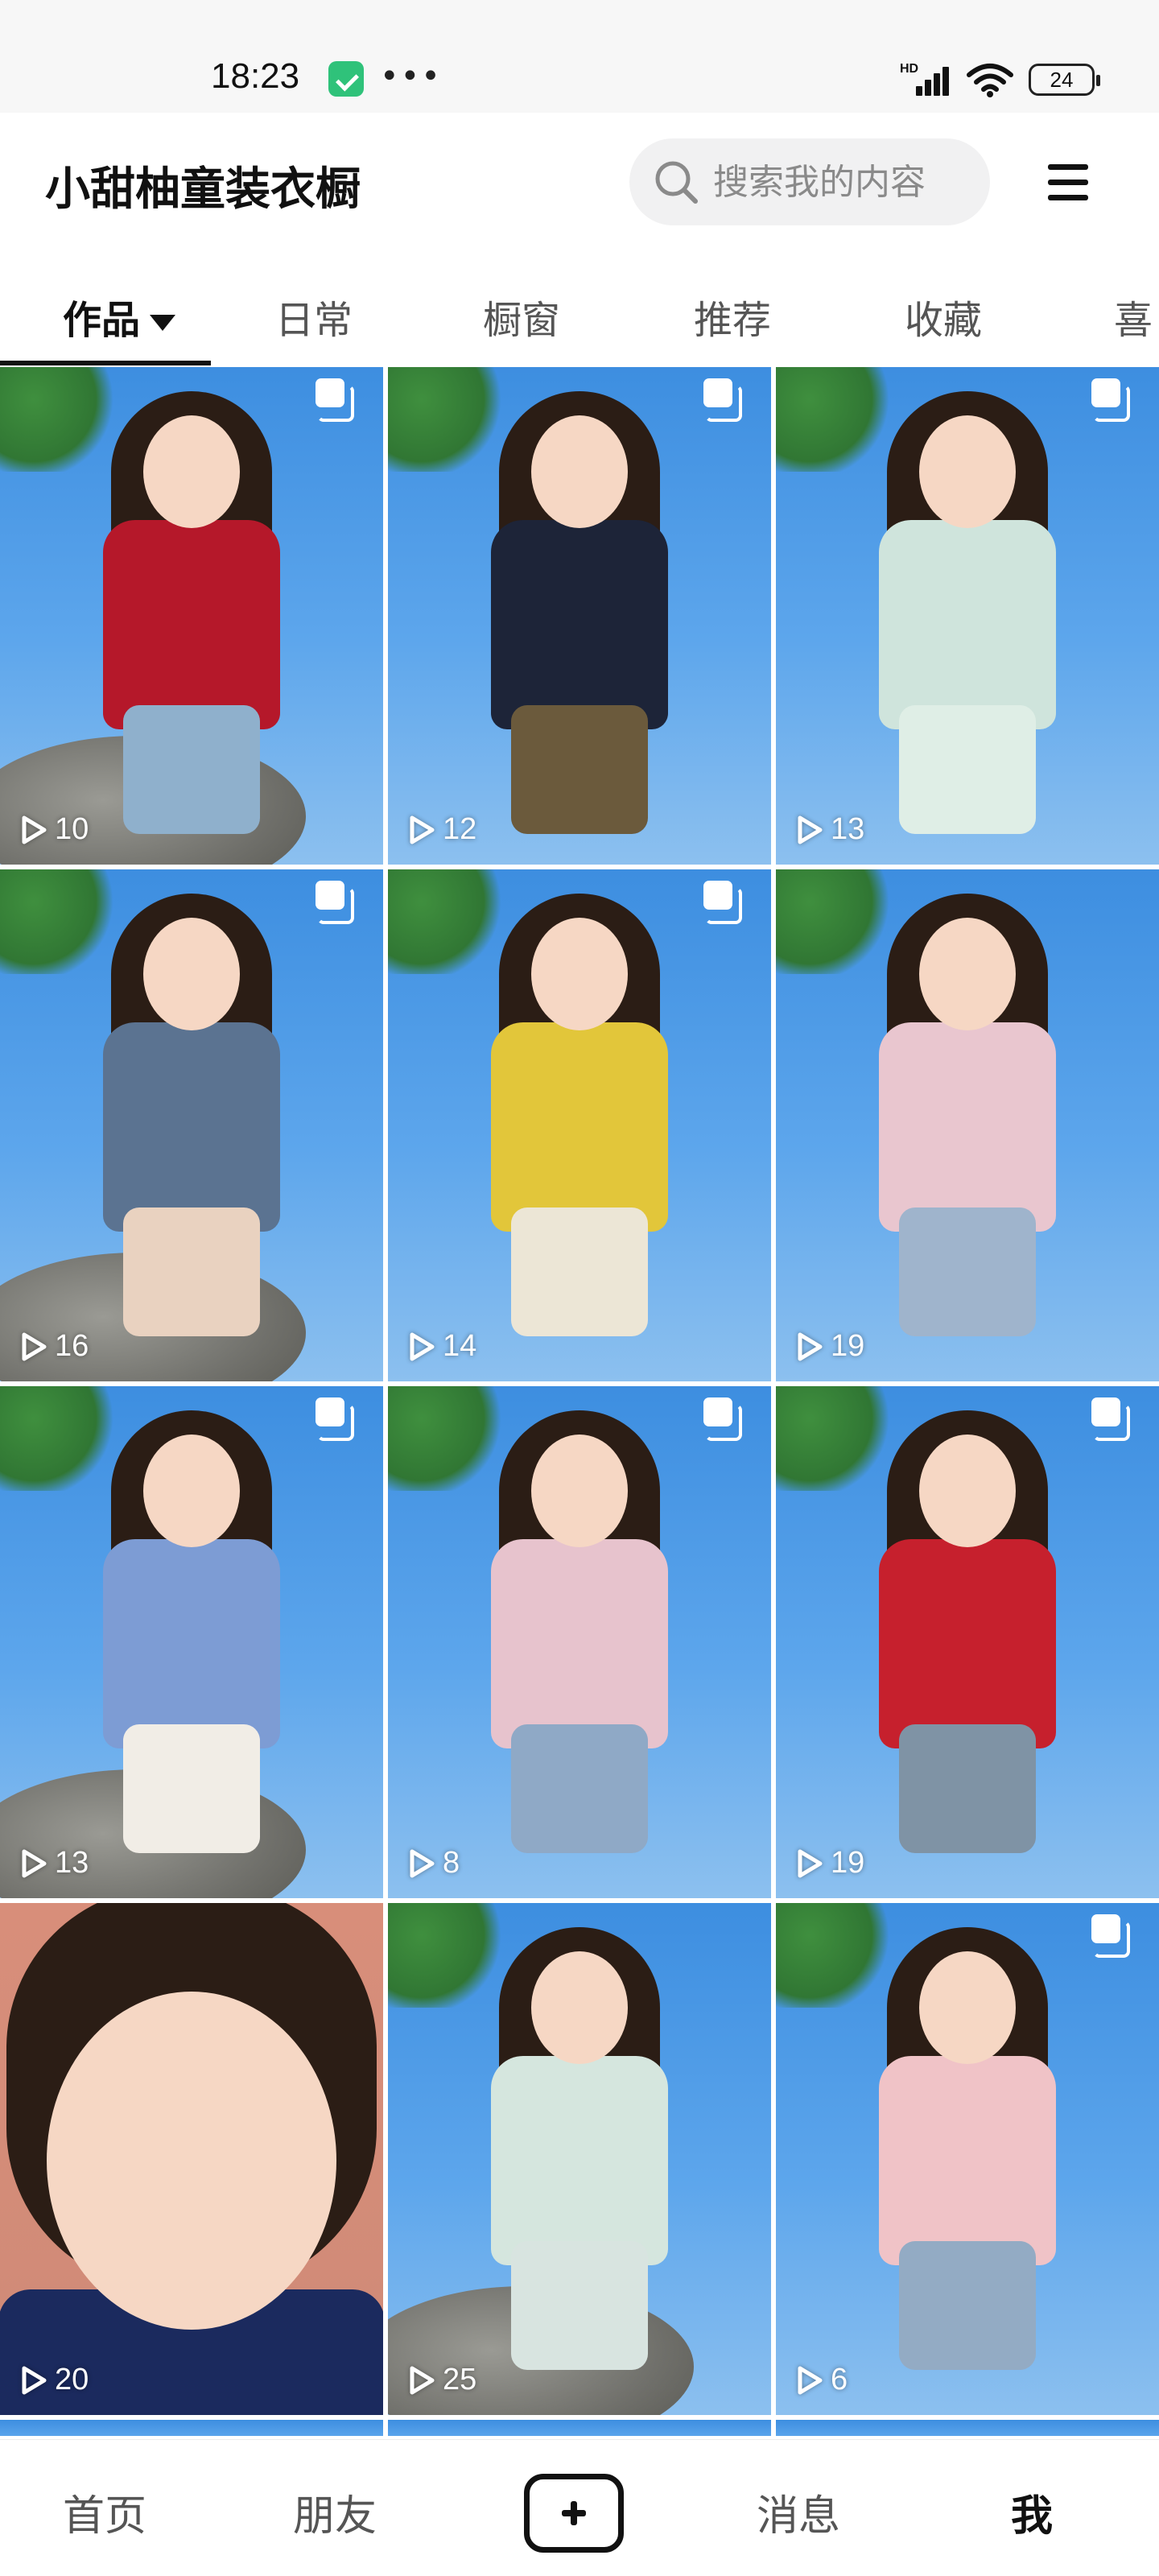  What do you see at coordinates (441, 1346) in the screenshot?
I see `play-count: 14` at bounding box center [441, 1346].